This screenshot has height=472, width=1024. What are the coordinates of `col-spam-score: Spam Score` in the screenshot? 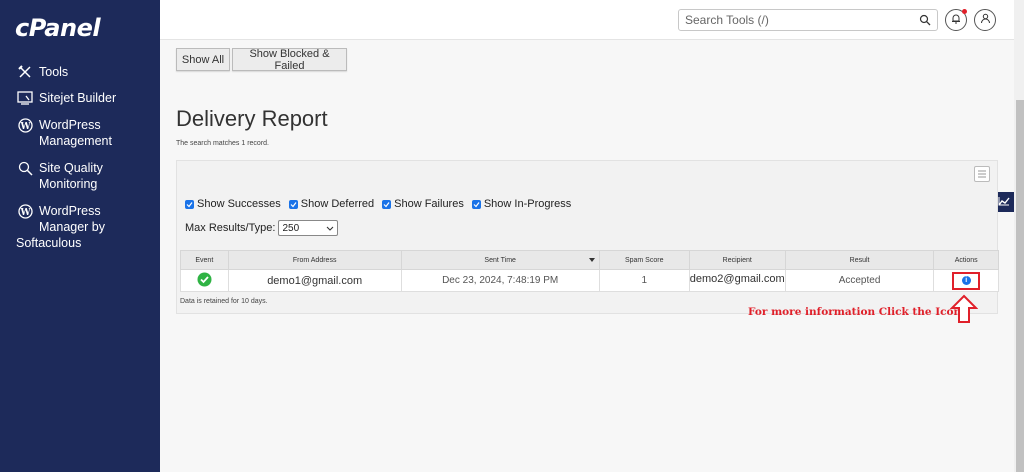 It's located at (644, 260).